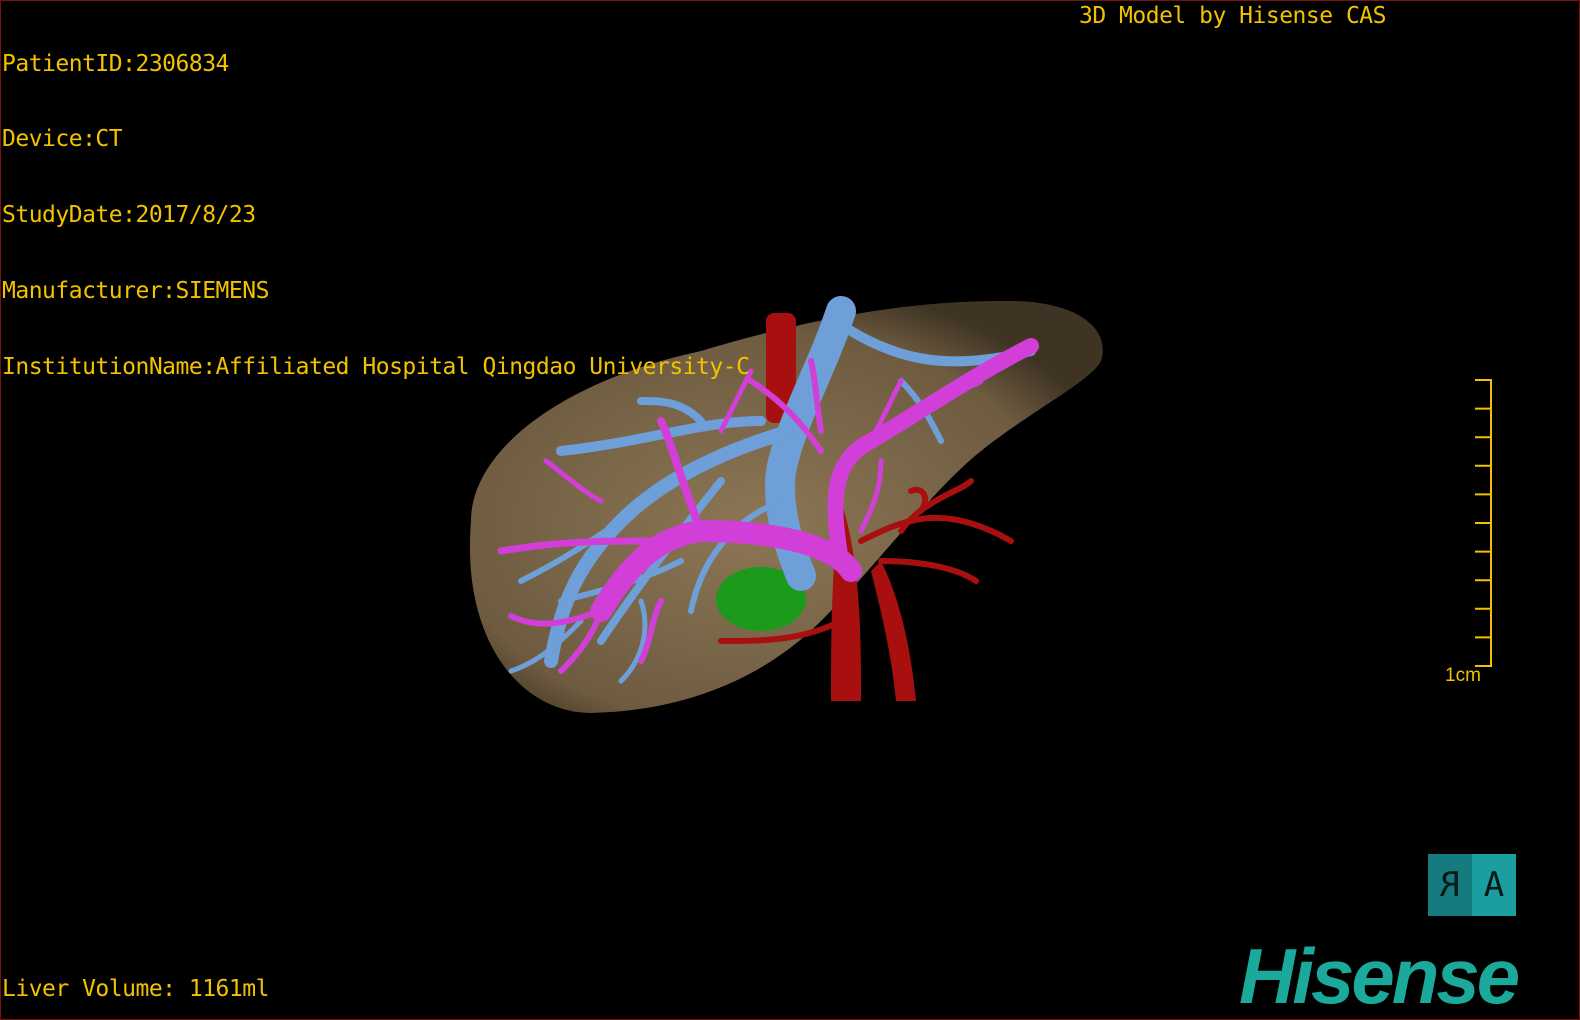 This screenshot has height=1020, width=1580. Describe the element at coordinates (62, 139) in the screenshot. I see `device: Device:CT` at that location.